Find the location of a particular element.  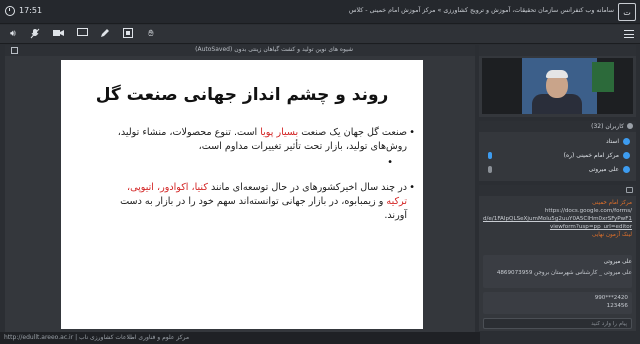

chat-author: مرکز امام خمینی is located at coordinates (612, 203).